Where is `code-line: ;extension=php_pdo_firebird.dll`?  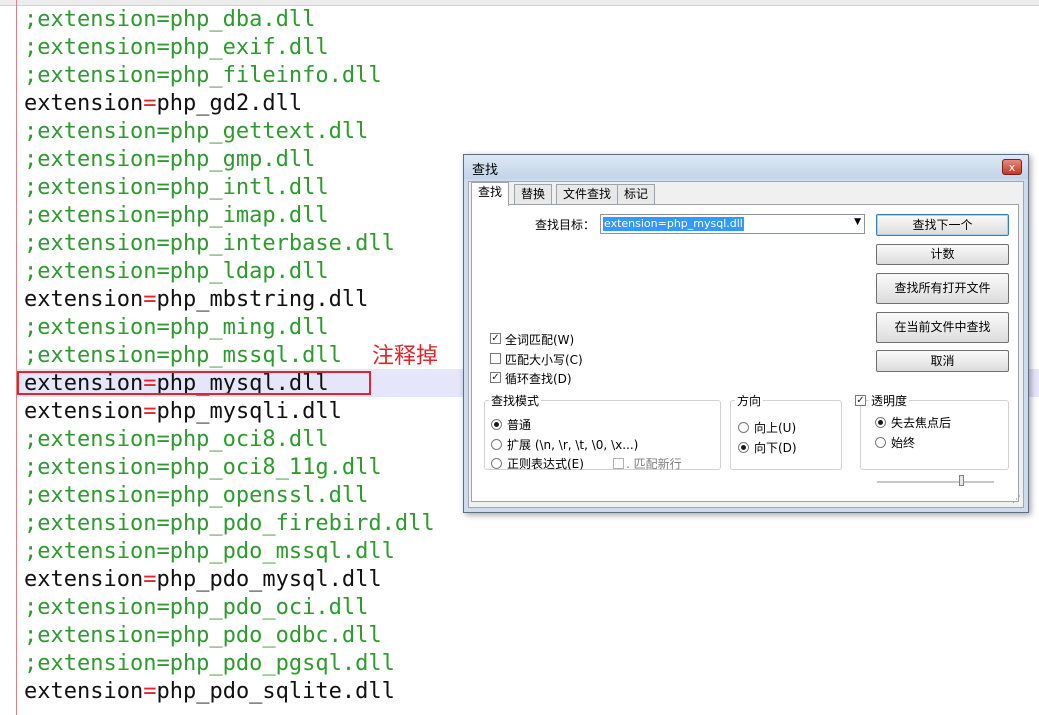 code-line: ;extension=php_pdo_firebird.dll is located at coordinates (229, 523).